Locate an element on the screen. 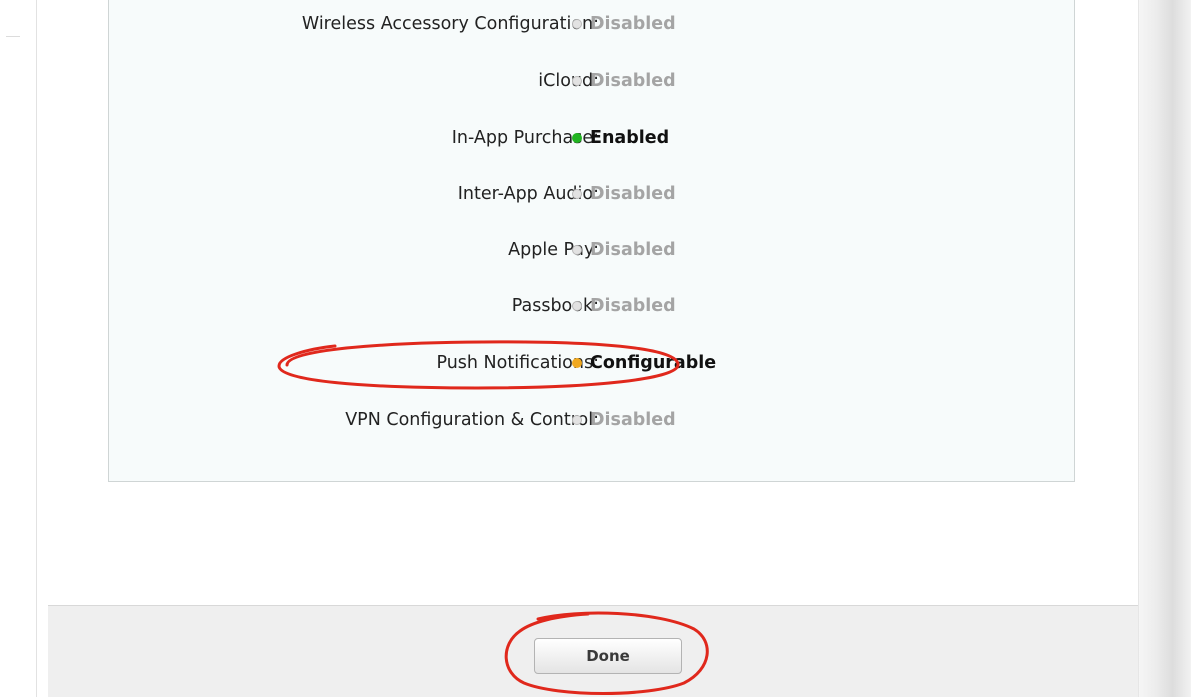  capability-row-push-notifications: Push Notifications: Configurable is located at coordinates (592, 363).